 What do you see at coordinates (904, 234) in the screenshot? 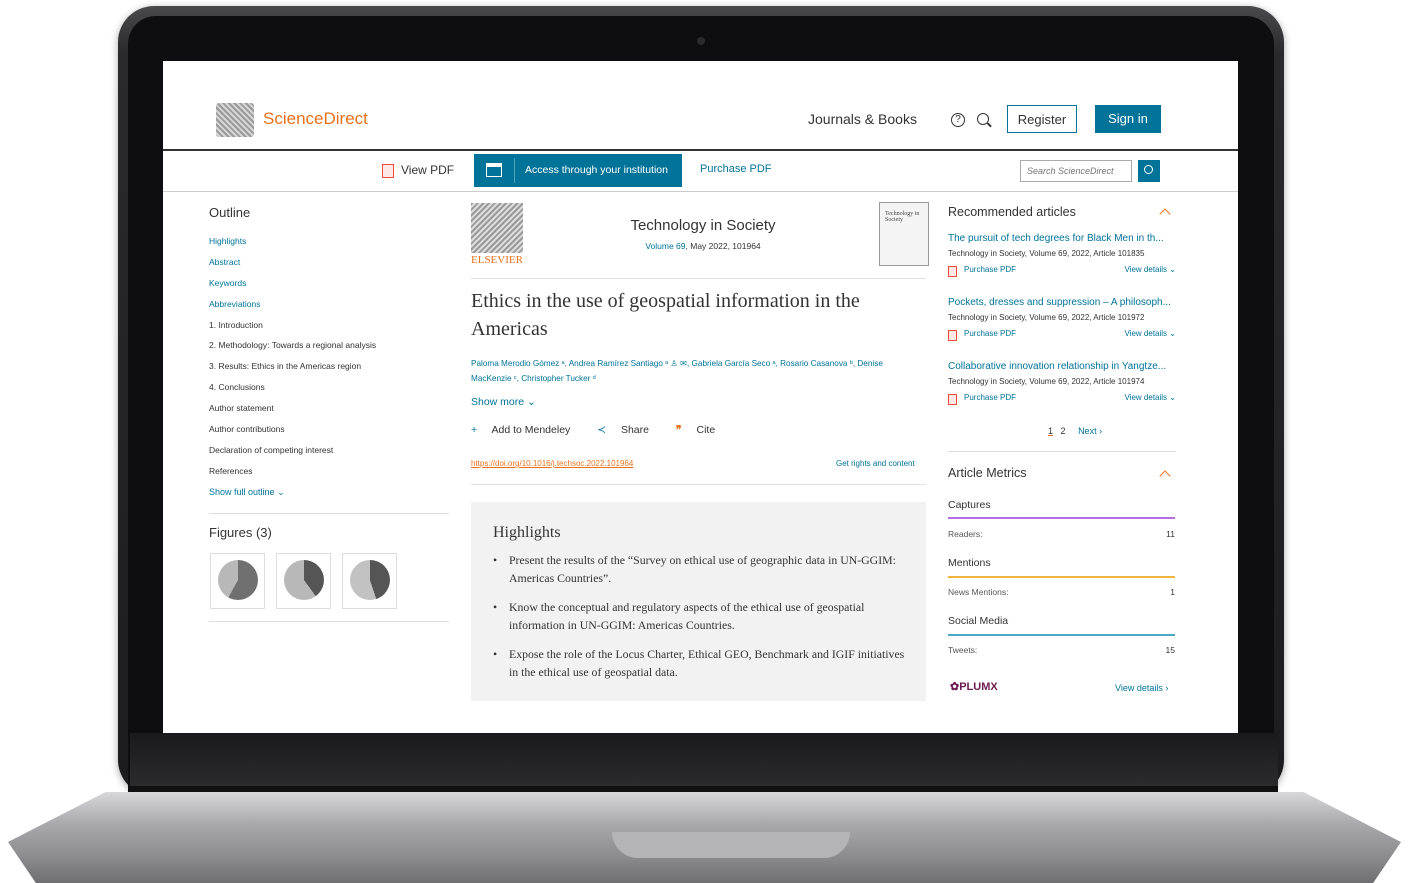
I see `journal-cover-image: Technology in Society` at bounding box center [904, 234].